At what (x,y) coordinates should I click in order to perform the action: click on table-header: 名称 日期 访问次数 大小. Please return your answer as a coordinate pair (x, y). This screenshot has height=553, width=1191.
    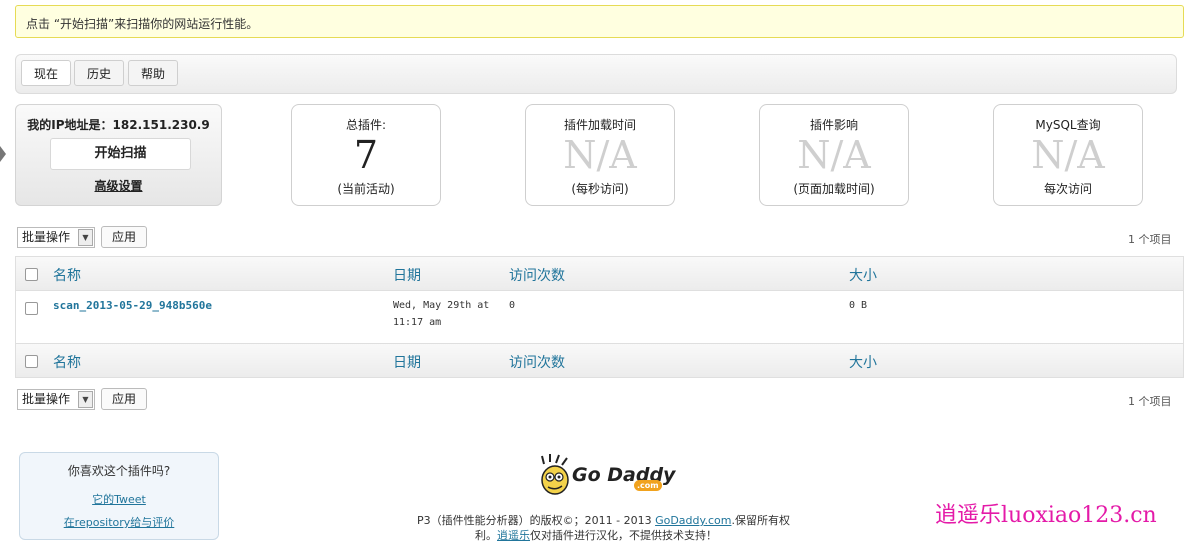
    Looking at the image, I should click on (599, 274).